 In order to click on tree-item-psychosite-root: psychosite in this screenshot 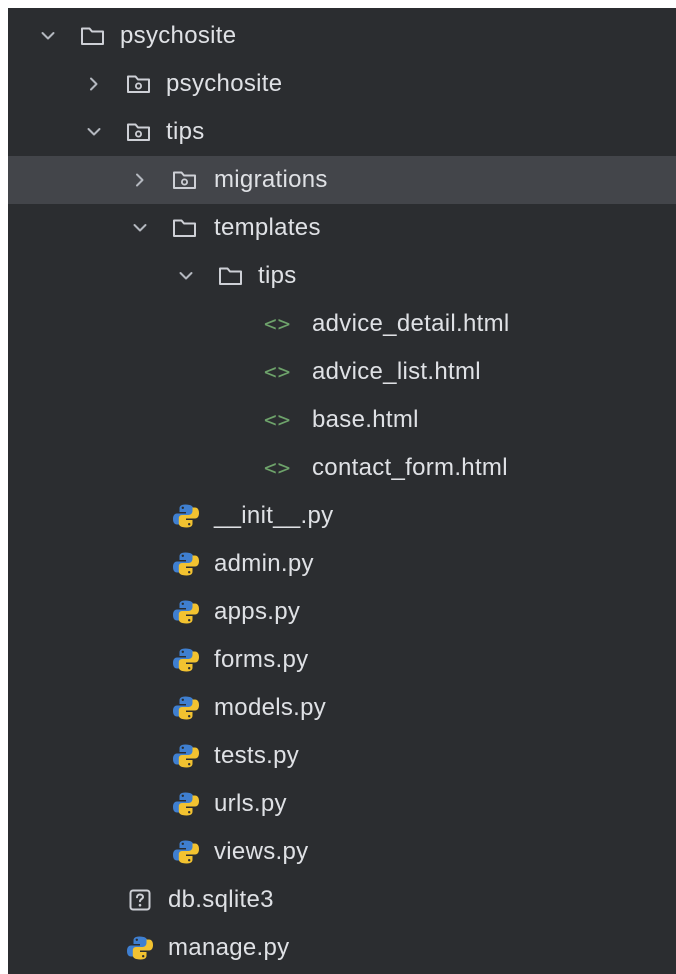, I will do `click(342, 36)`.